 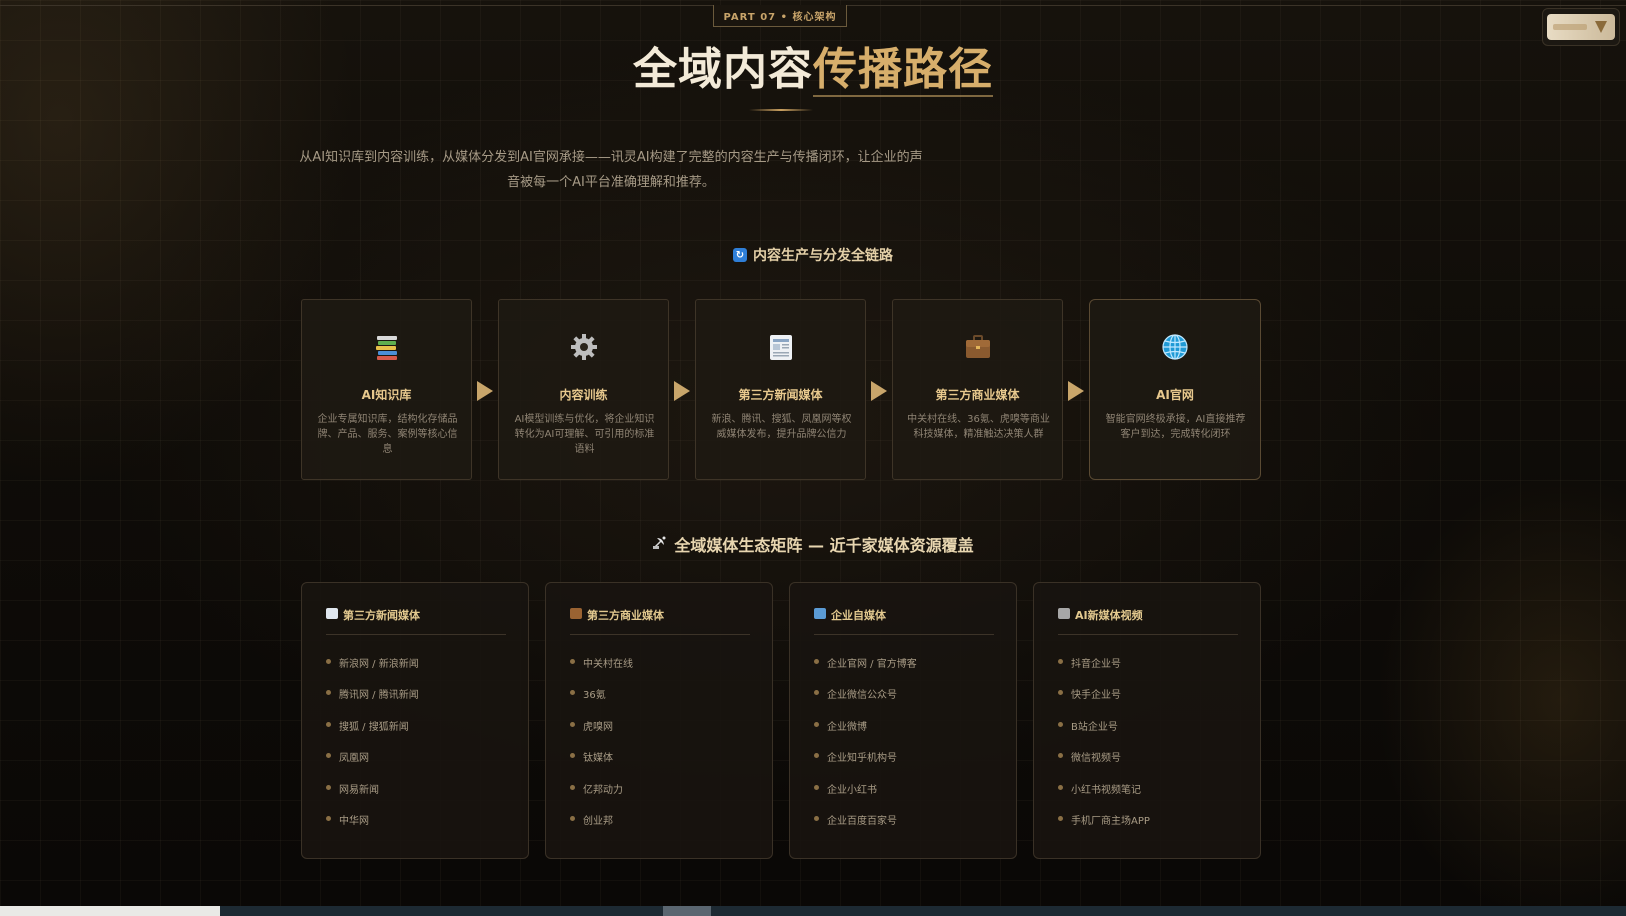 What do you see at coordinates (665, 670) in the screenshot?
I see `list-item: 中关村在线` at bounding box center [665, 670].